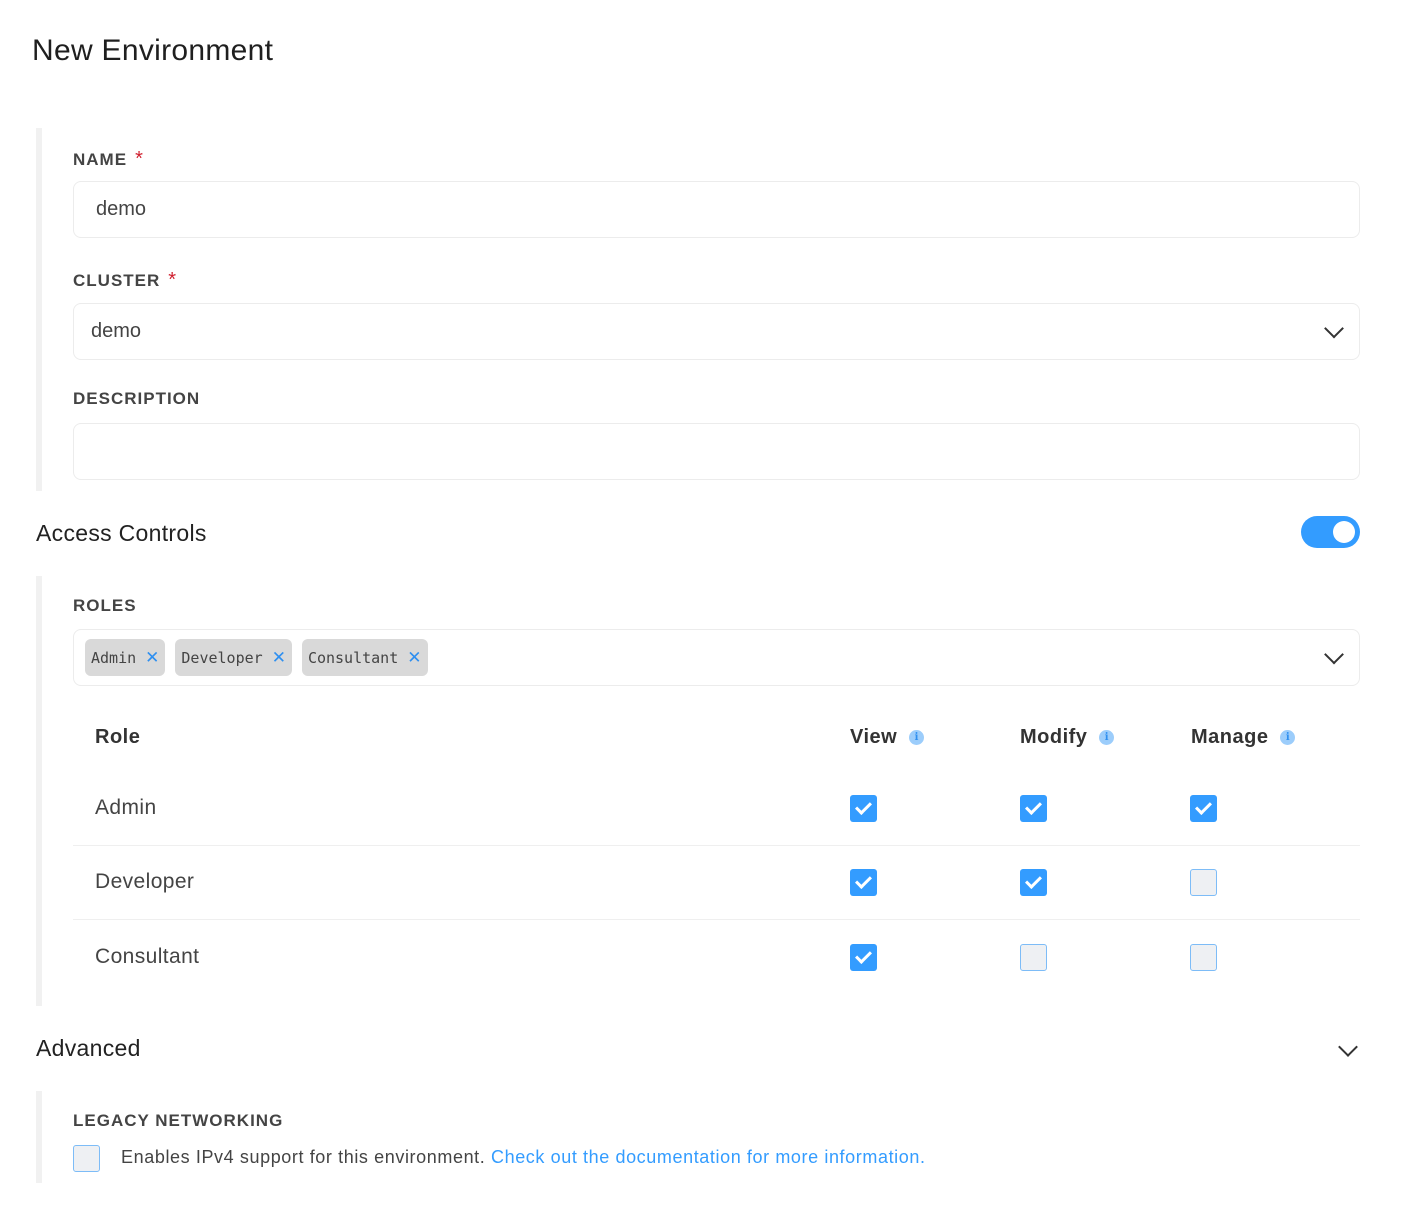  I want to click on row-role-label: Admin, so click(126, 807).